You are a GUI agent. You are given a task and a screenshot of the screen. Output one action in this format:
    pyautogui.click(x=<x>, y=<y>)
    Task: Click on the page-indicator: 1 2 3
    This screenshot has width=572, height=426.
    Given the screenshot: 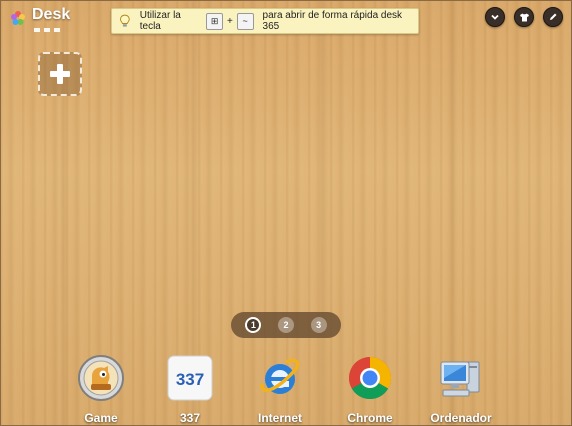 What is the action you would take?
    pyautogui.click(x=286, y=325)
    